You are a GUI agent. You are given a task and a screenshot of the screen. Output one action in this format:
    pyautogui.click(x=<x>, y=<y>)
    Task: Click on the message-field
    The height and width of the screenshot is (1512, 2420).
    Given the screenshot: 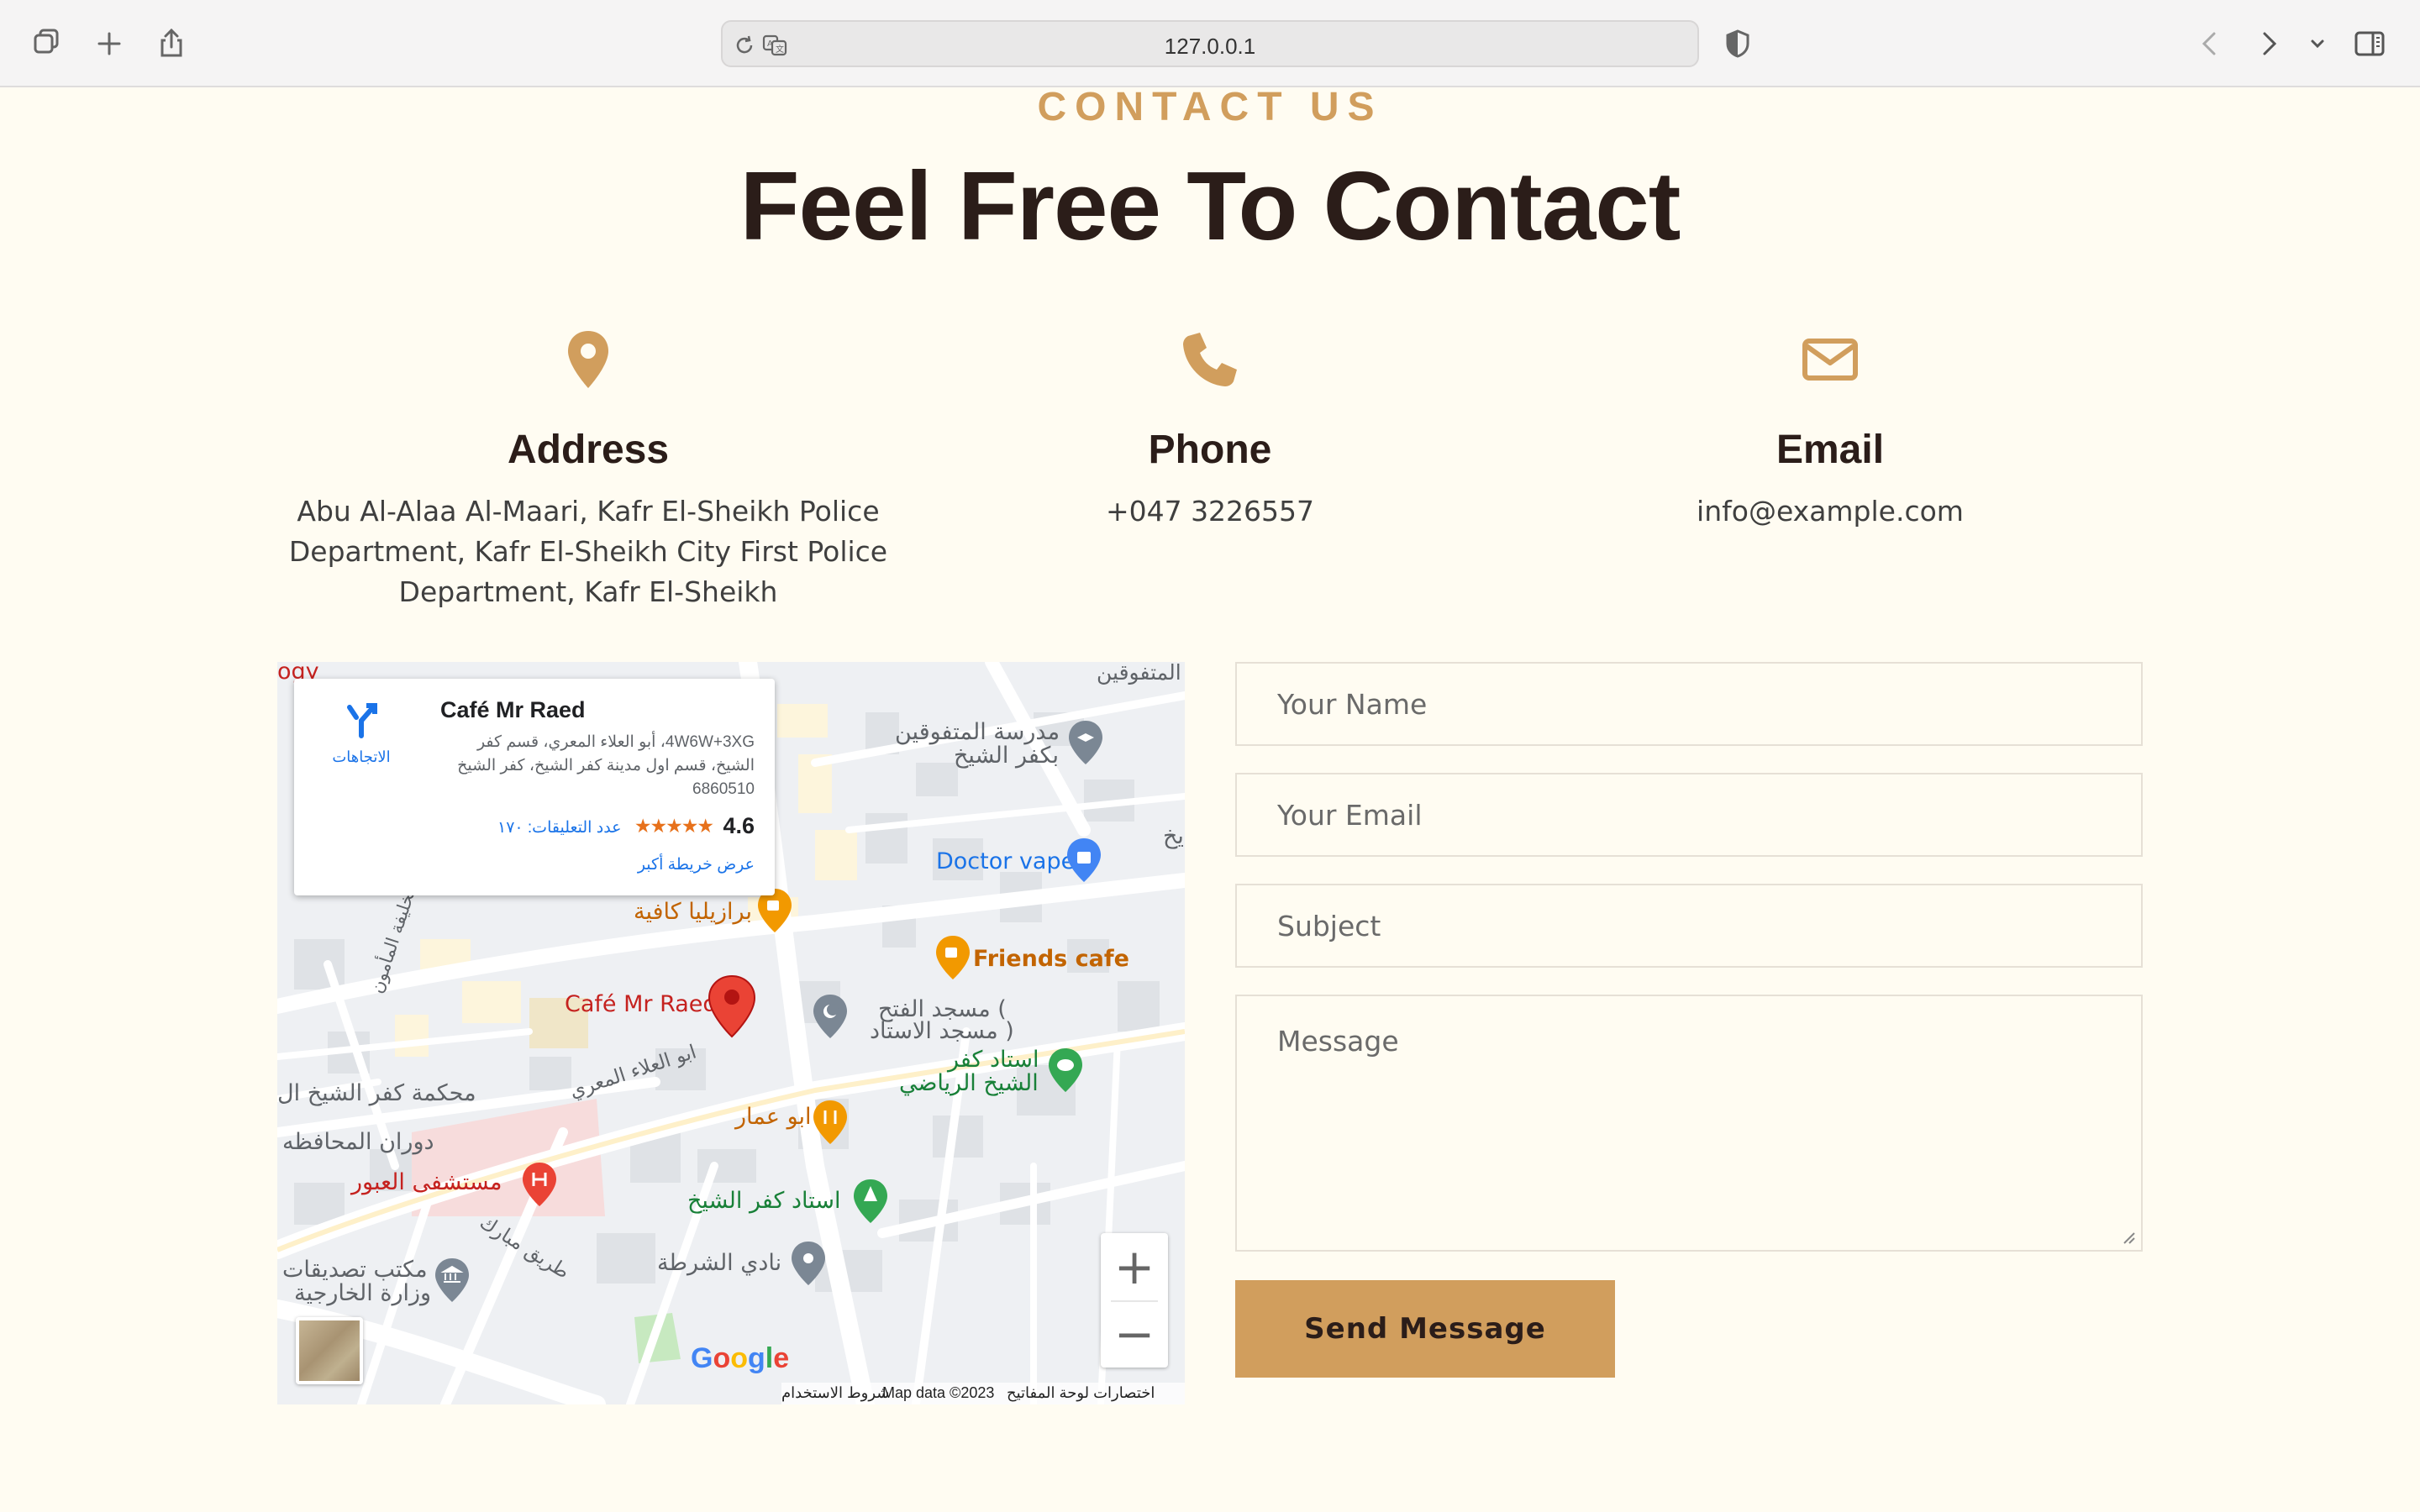 What is the action you would take?
    pyautogui.click(x=1689, y=1123)
    